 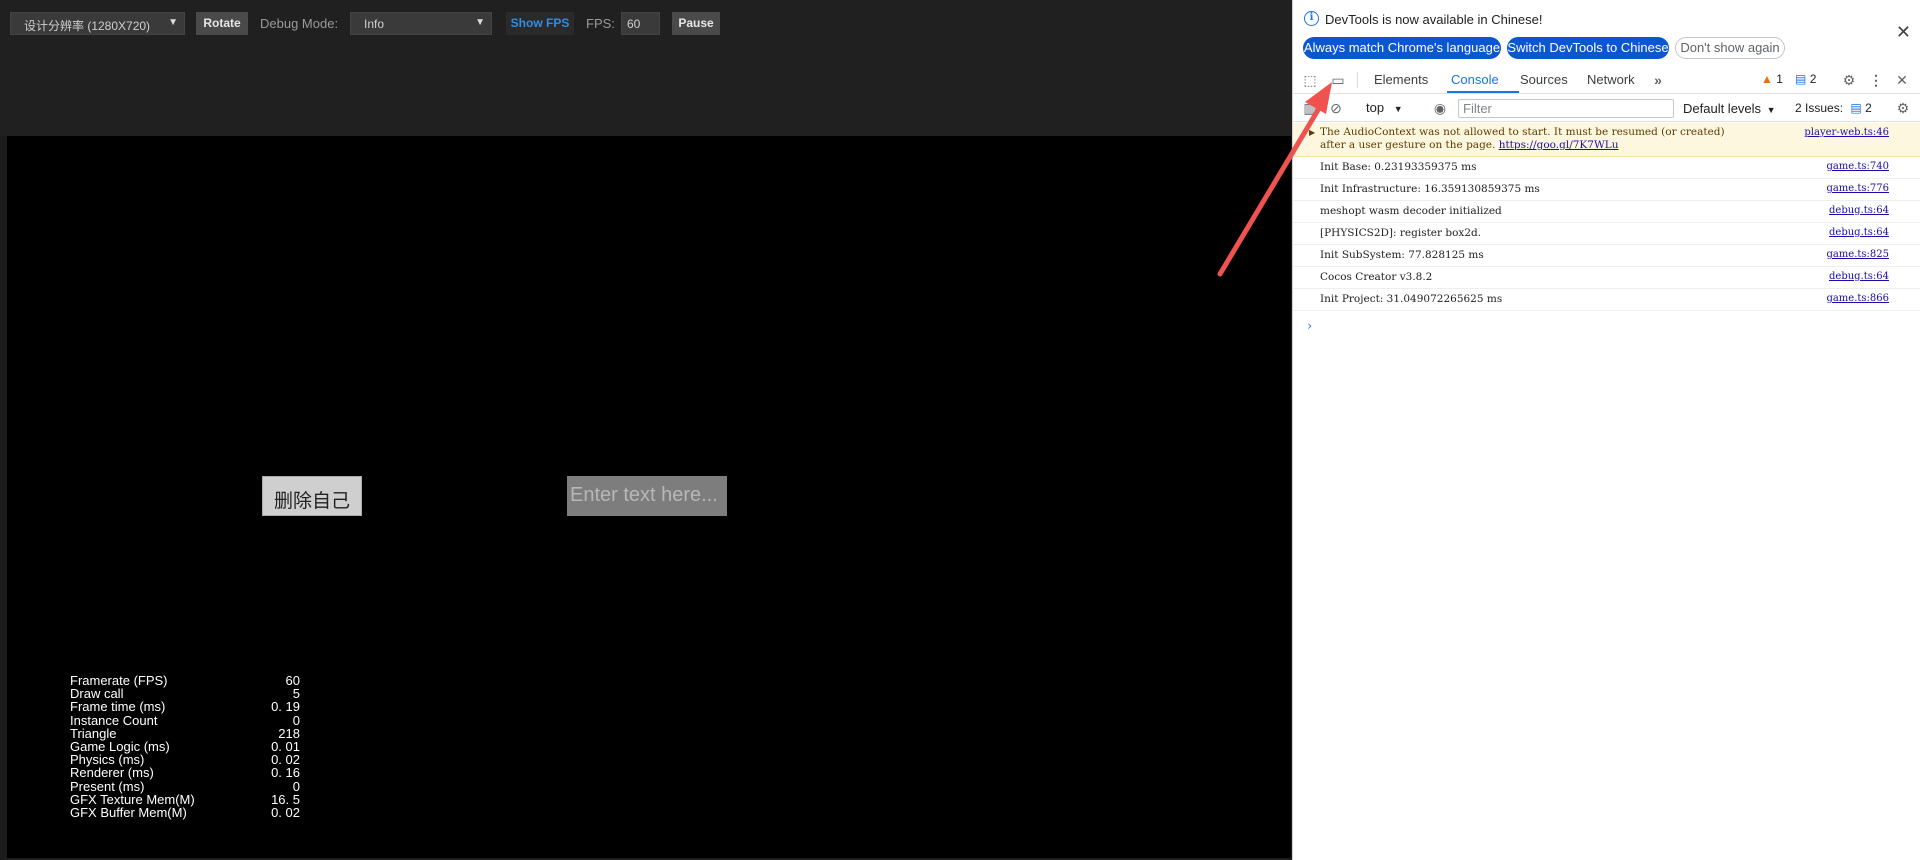 I want to click on stat-value: 16. 5, so click(x=285, y=799).